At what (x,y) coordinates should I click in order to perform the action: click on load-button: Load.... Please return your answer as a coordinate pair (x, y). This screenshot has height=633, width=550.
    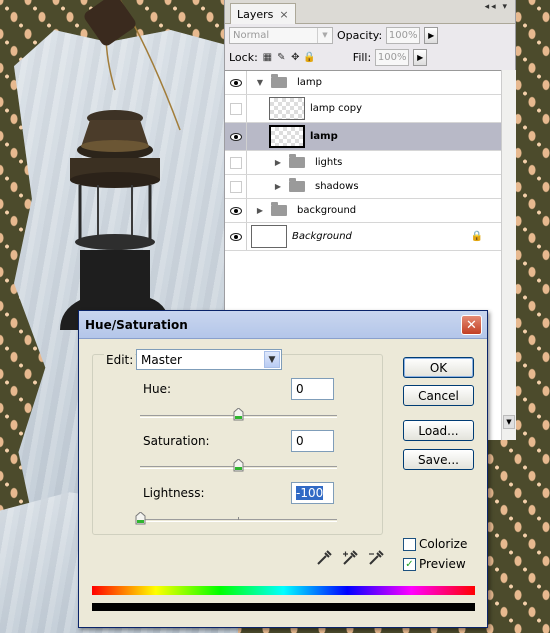
    Looking at the image, I should click on (438, 430).